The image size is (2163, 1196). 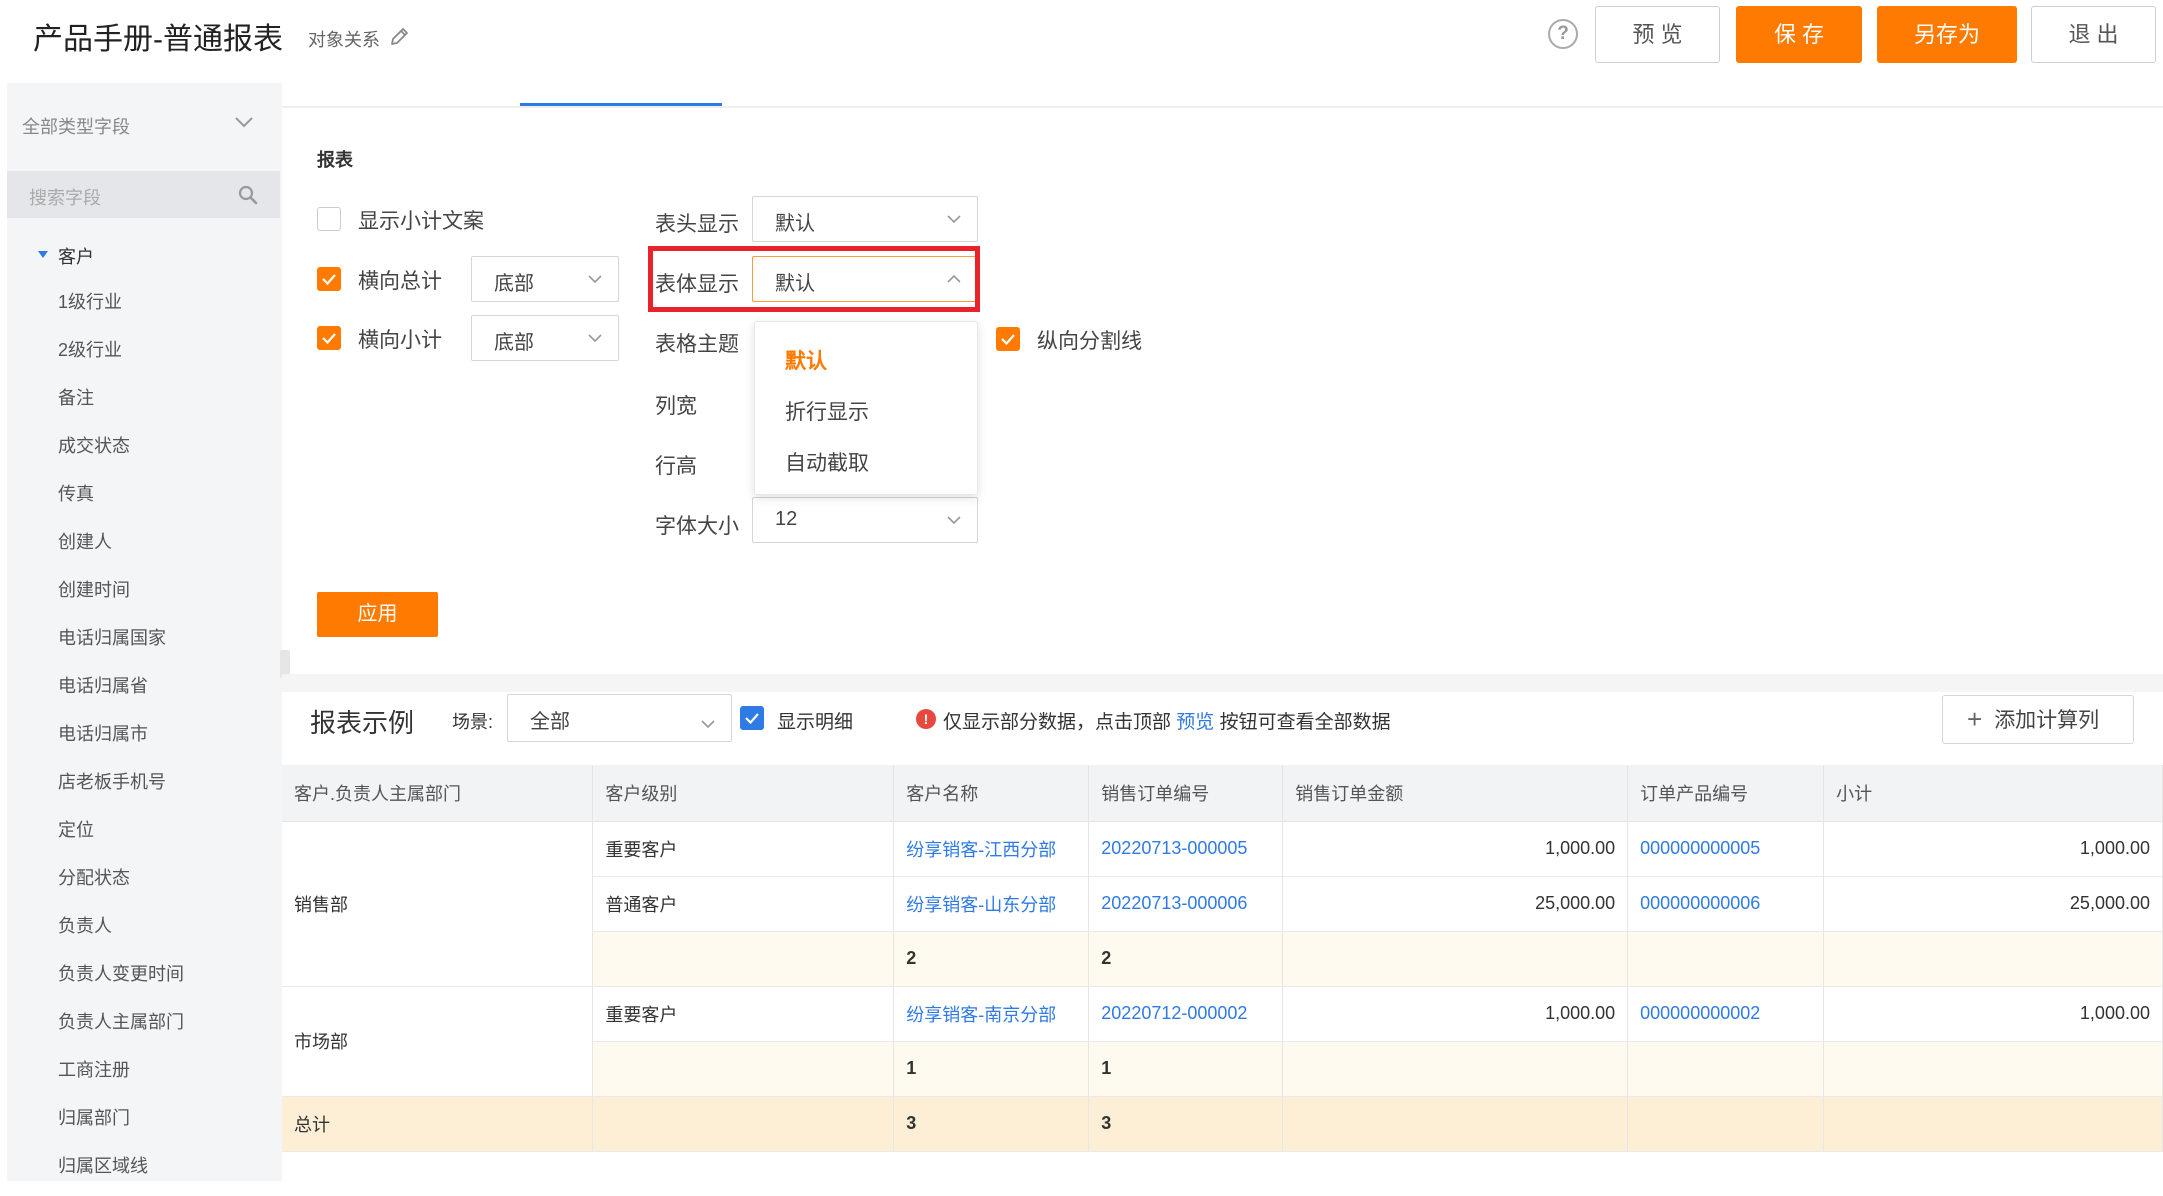 What do you see at coordinates (1195, 722) in the screenshot?
I see `preview-link: 预览` at bounding box center [1195, 722].